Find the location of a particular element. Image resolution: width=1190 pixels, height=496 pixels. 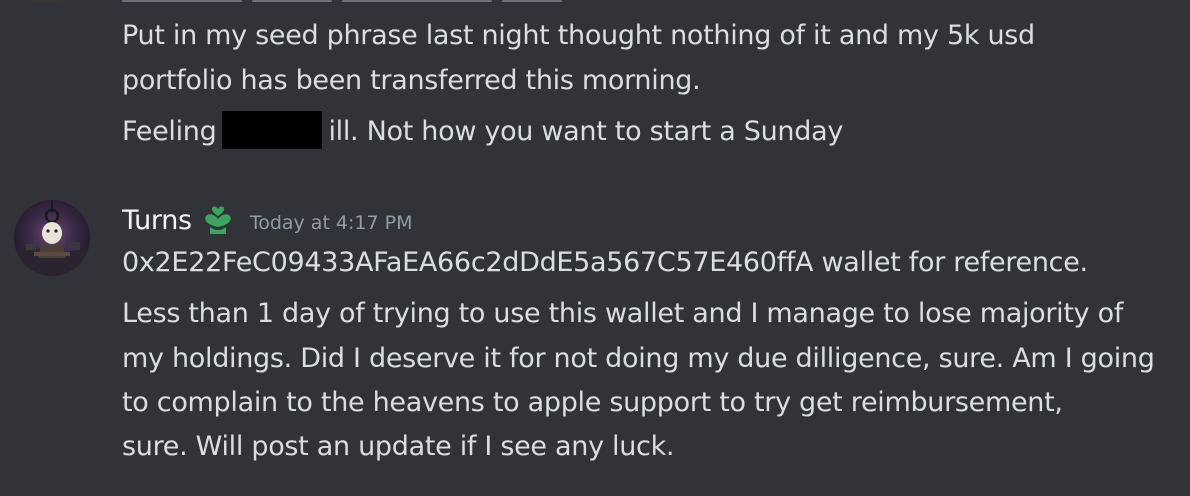

redaction-box is located at coordinates (272, 130).